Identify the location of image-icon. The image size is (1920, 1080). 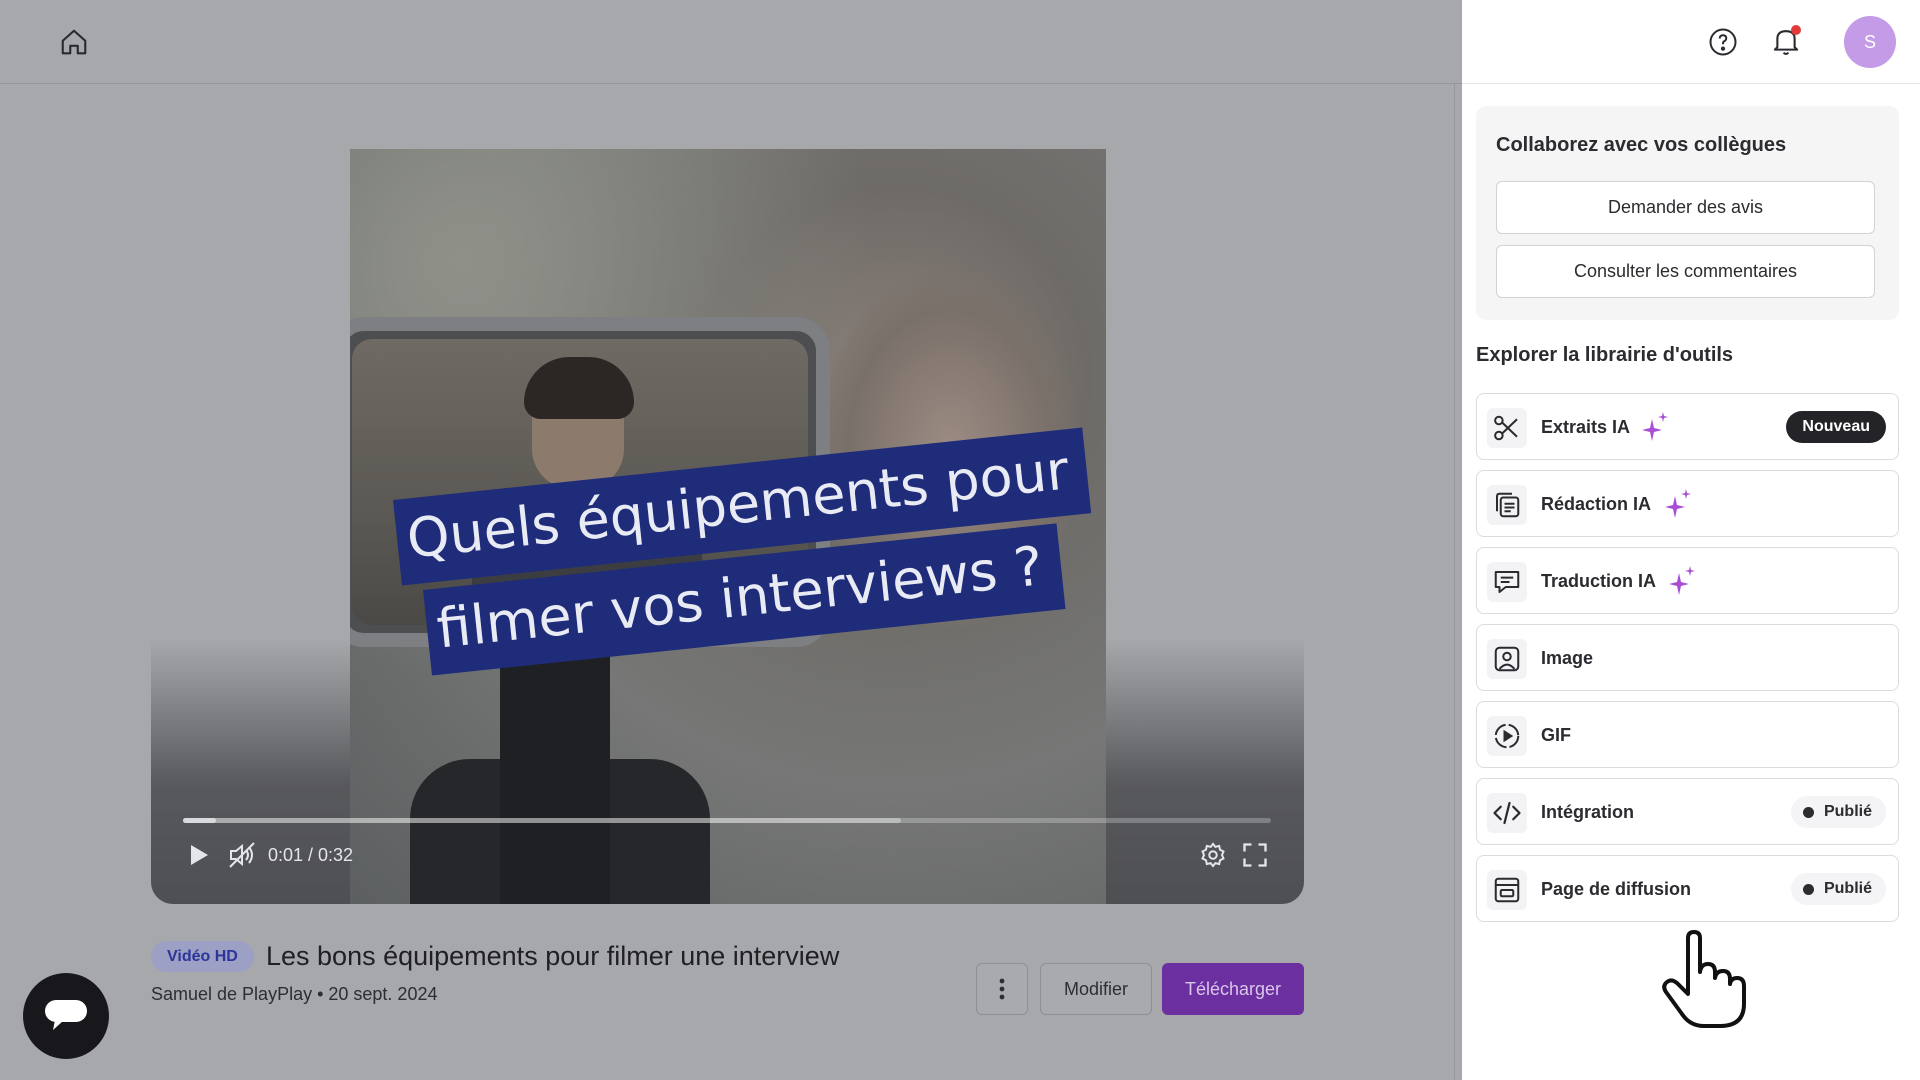
(1507, 659).